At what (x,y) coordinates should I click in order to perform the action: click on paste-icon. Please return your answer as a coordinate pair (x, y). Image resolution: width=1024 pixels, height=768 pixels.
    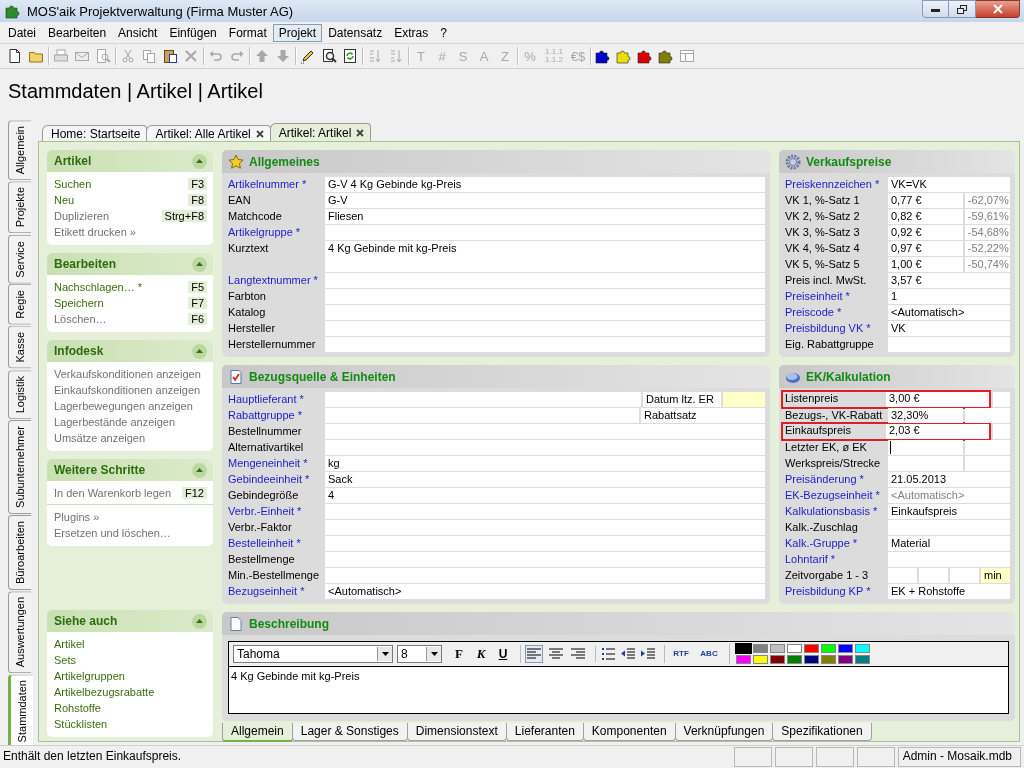
    Looking at the image, I should click on (170, 56).